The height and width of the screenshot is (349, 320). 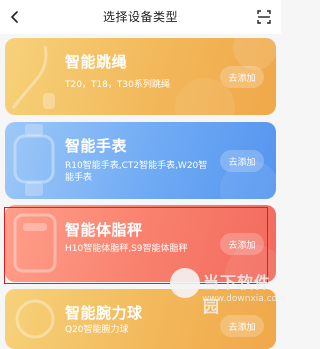 I want to click on device-name: 智能体脂秤, so click(x=104, y=230).